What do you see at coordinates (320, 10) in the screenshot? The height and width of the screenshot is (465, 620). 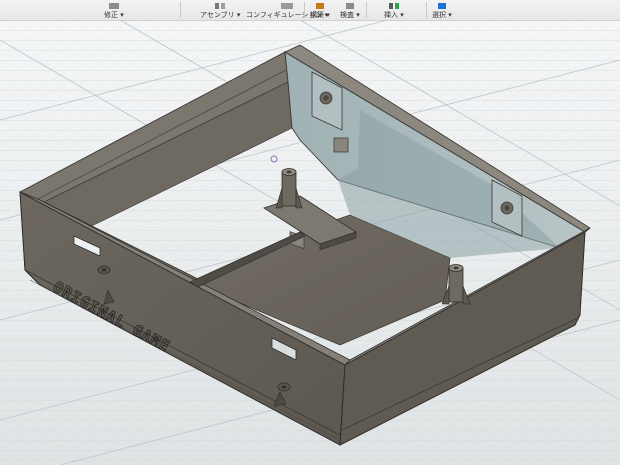 I see `construct-menu: 構築 ▾` at bounding box center [320, 10].